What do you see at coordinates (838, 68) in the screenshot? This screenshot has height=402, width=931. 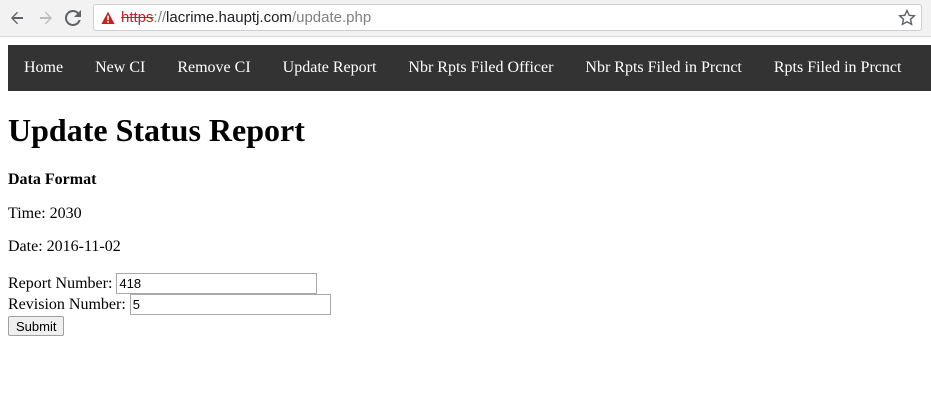 I see `nav-rpts-filed-in-prcnct: Rpts Filed in Prcnct` at bounding box center [838, 68].